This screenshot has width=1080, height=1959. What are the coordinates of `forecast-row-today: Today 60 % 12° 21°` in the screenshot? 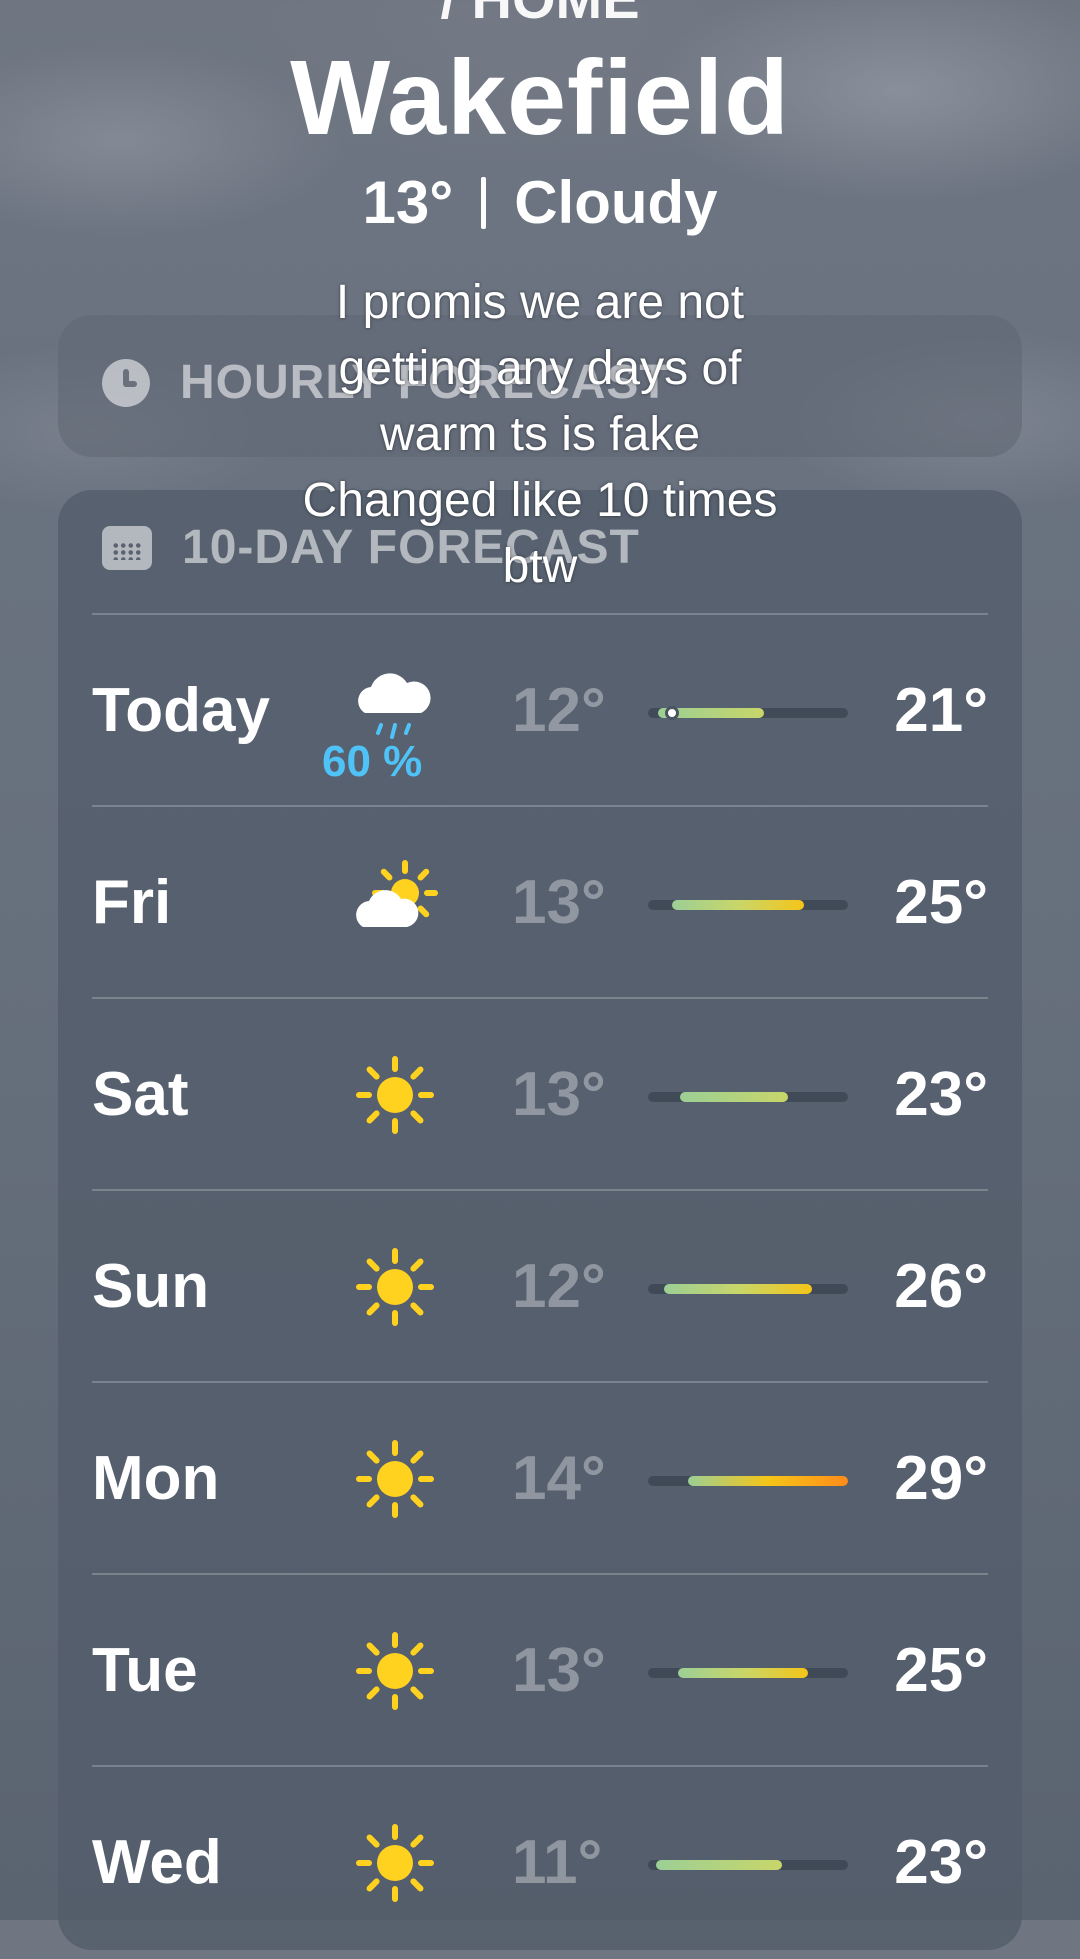 It's located at (540, 710).